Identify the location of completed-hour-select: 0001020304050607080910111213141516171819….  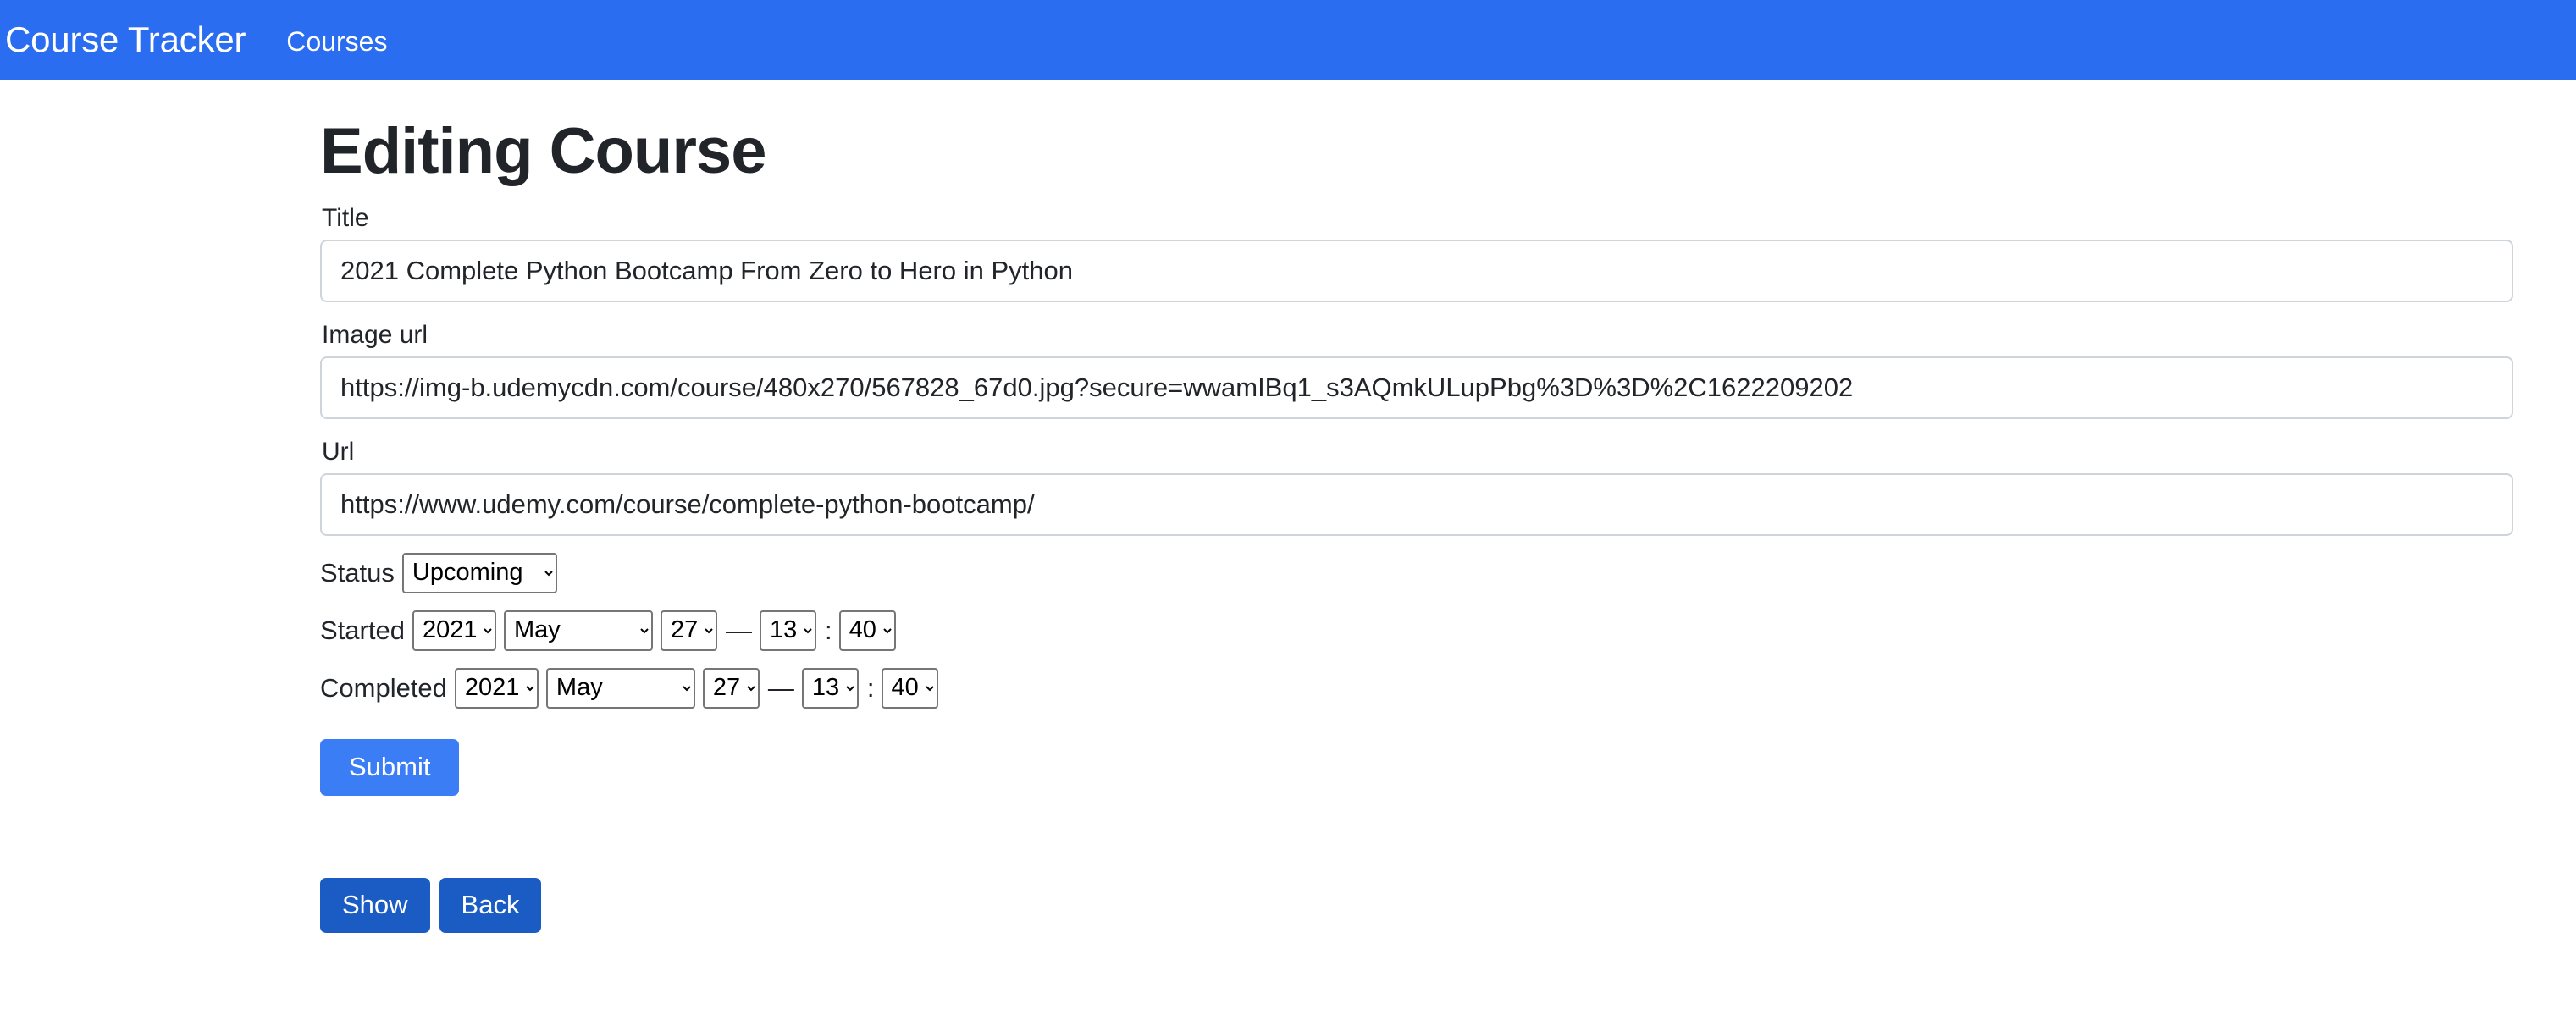
(830, 688).